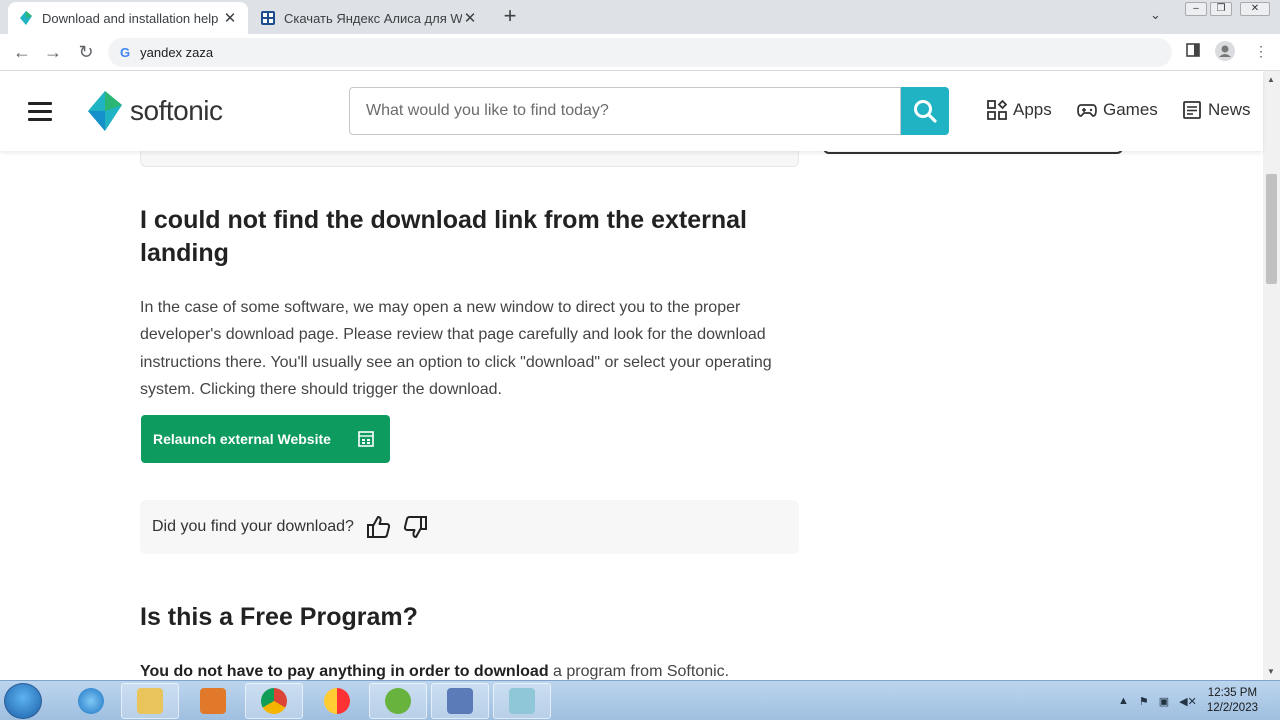  What do you see at coordinates (86, 53) in the screenshot?
I see `reload-icon: ↻` at bounding box center [86, 53].